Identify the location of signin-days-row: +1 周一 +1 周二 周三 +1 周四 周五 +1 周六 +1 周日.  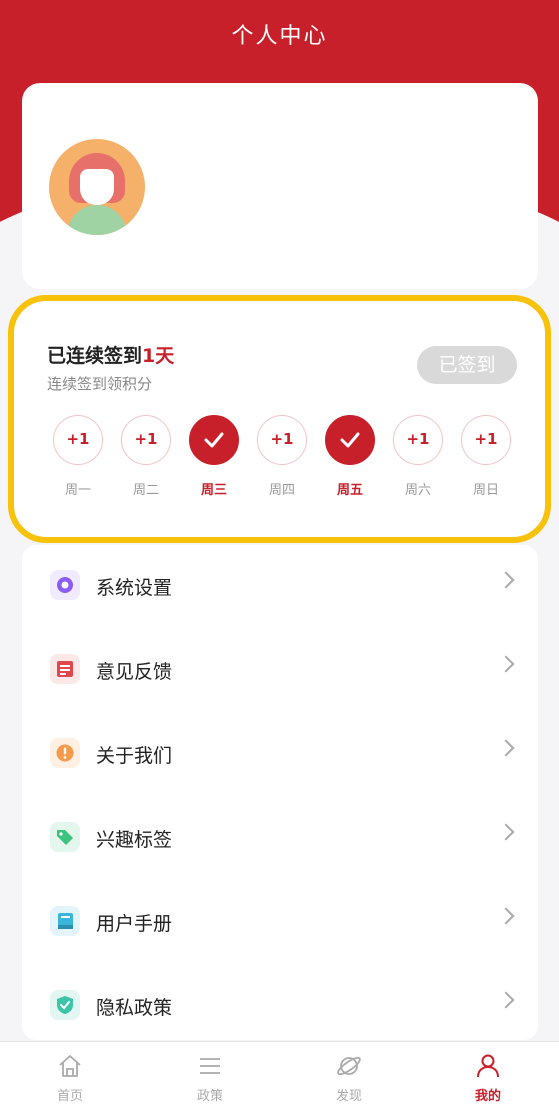
(282, 460).